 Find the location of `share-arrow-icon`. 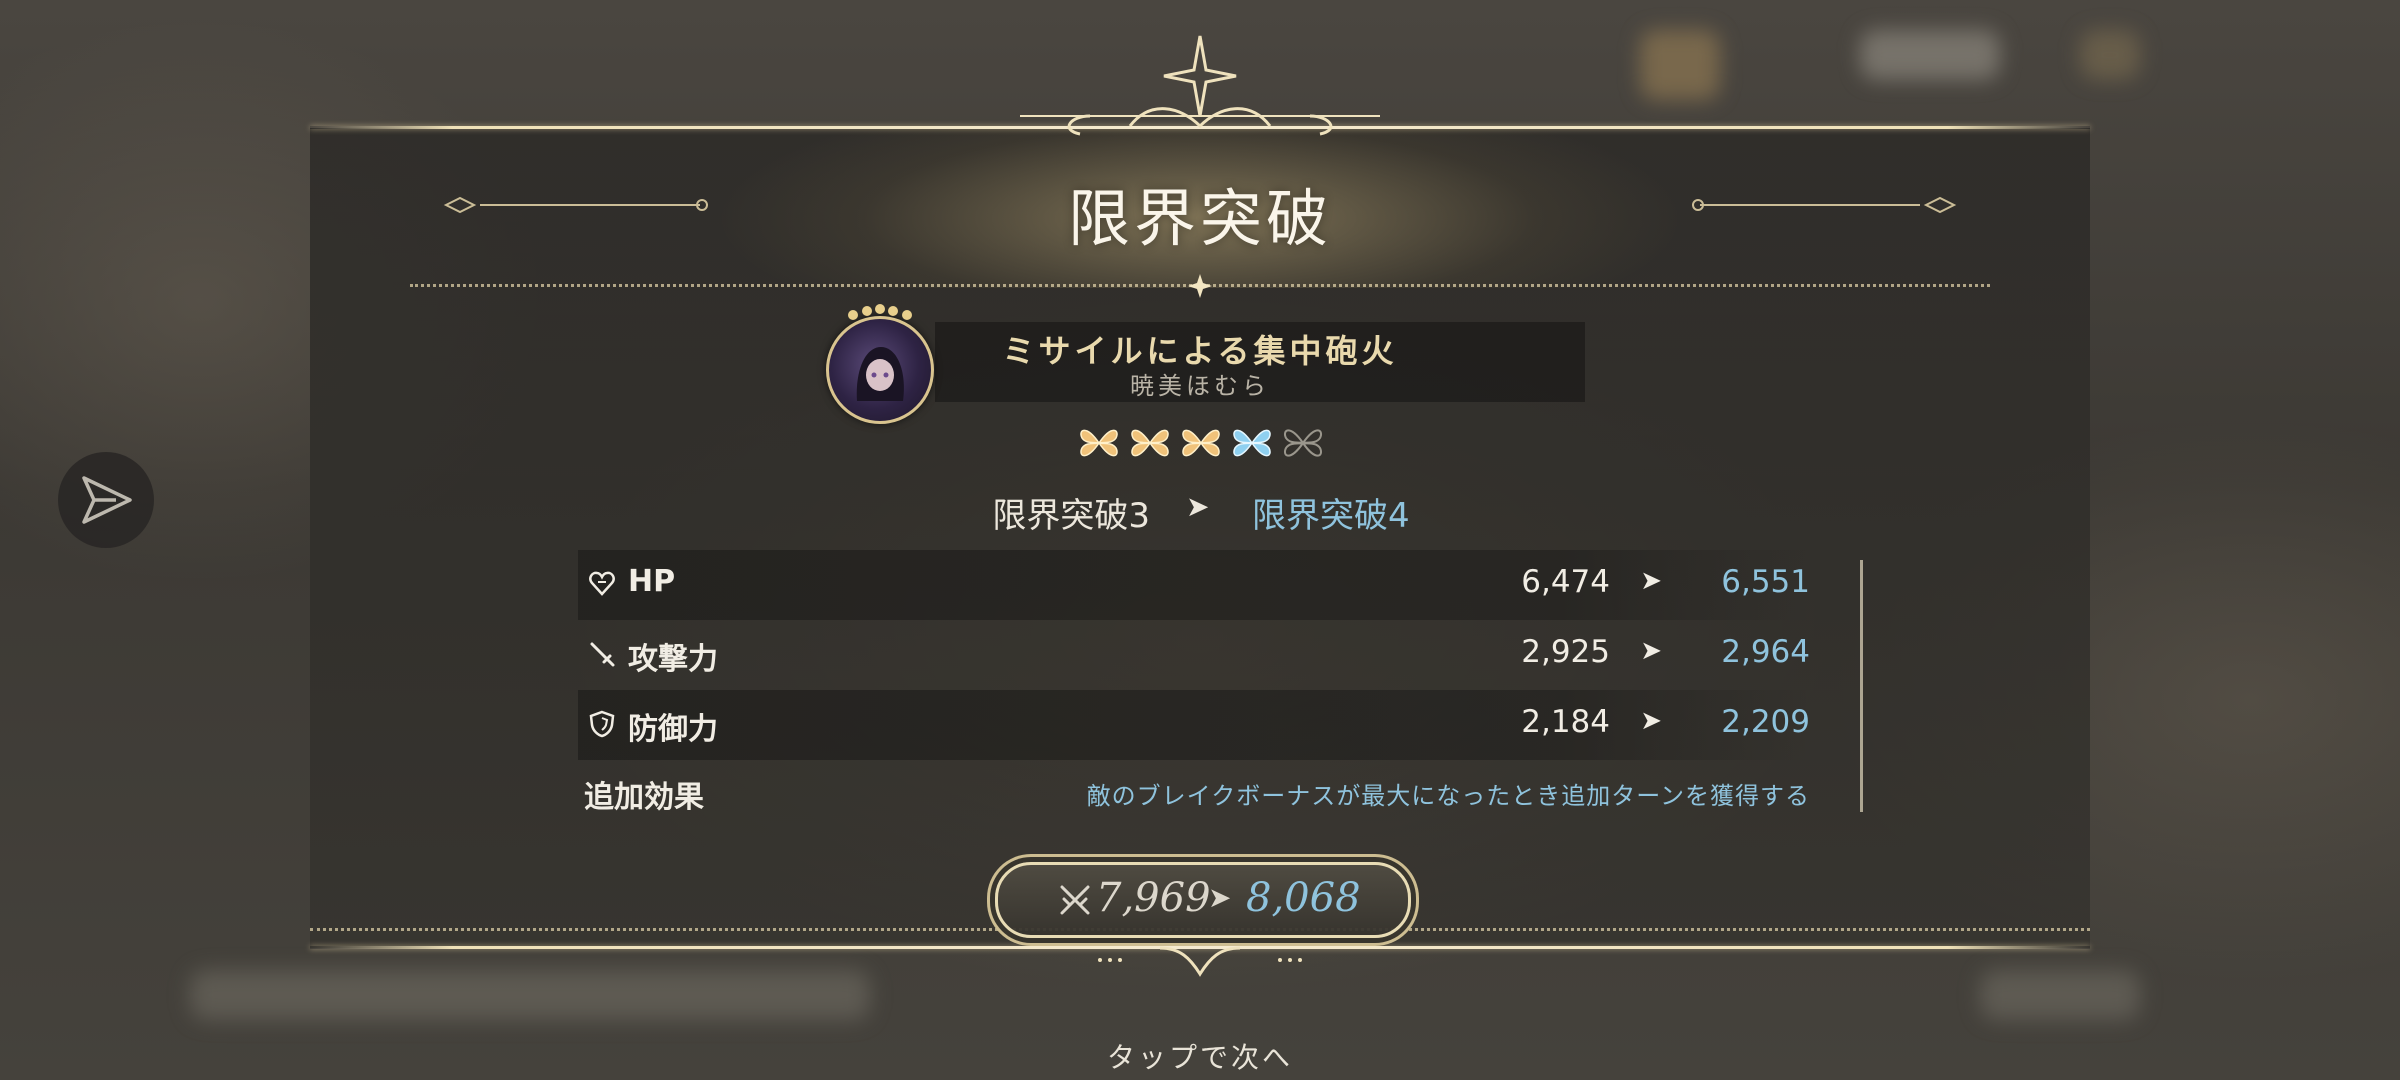

share-arrow-icon is located at coordinates (107, 500).